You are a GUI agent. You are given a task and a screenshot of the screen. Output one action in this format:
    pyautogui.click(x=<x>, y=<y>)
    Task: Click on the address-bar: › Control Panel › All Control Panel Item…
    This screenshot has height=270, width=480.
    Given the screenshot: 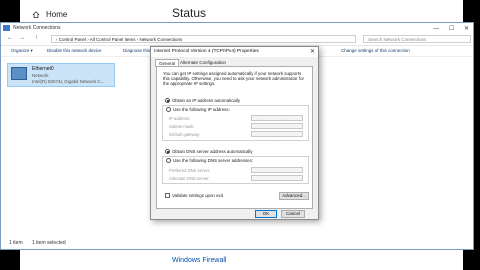 What is the action you would take?
    pyautogui.click(x=203, y=39)
    